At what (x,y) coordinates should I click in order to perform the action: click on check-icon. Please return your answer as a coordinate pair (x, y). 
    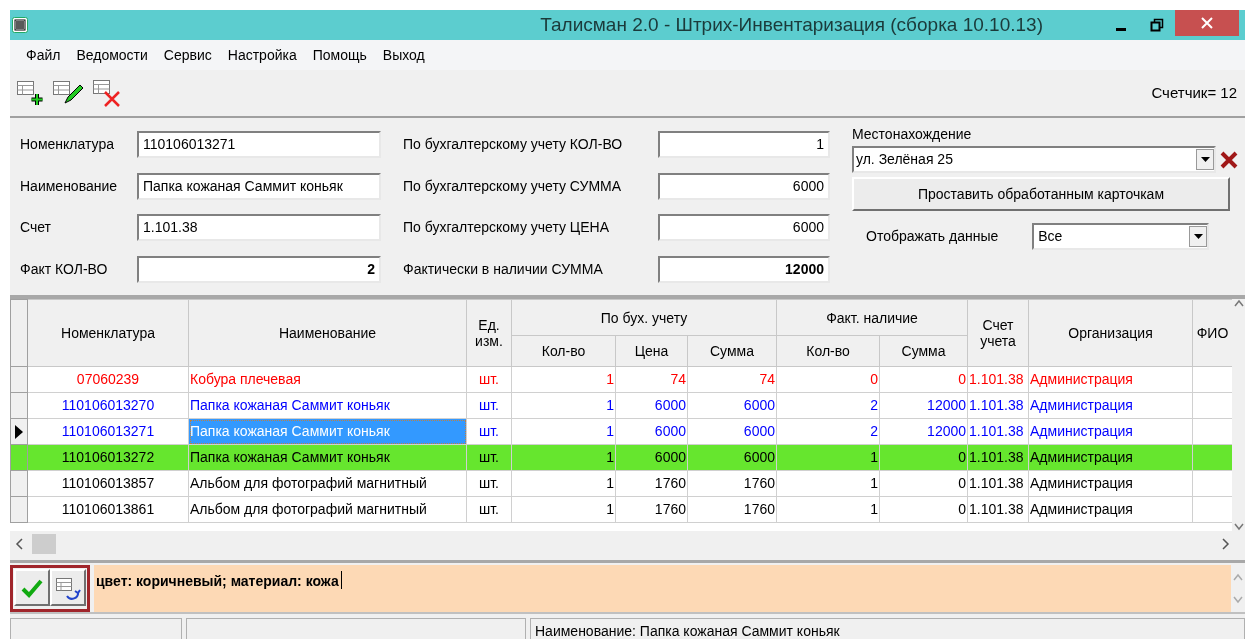
    Looking at the image, I should click on (32, 587).